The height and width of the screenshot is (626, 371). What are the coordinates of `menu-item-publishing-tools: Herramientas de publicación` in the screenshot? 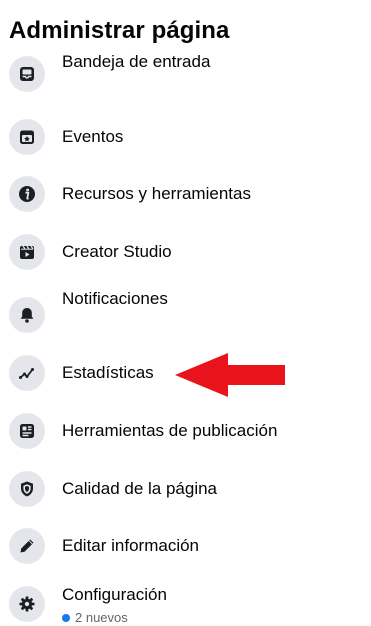 It's located at (185, 431).